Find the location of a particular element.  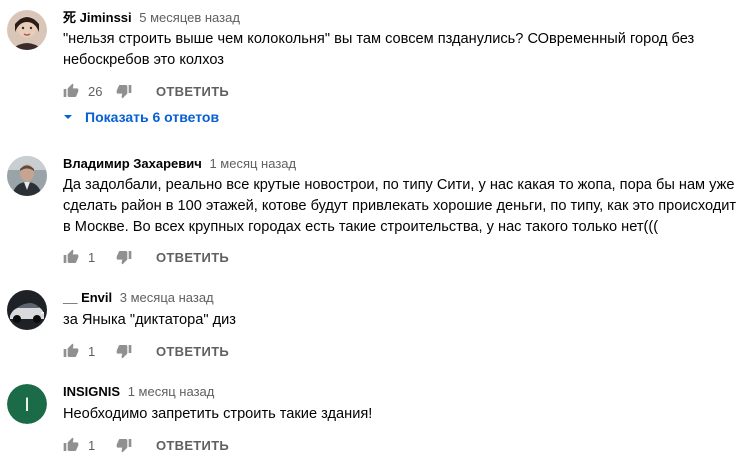

comment-header: 死 Jiminssi 5 месяцев назад is located at coordinates (151, 18).